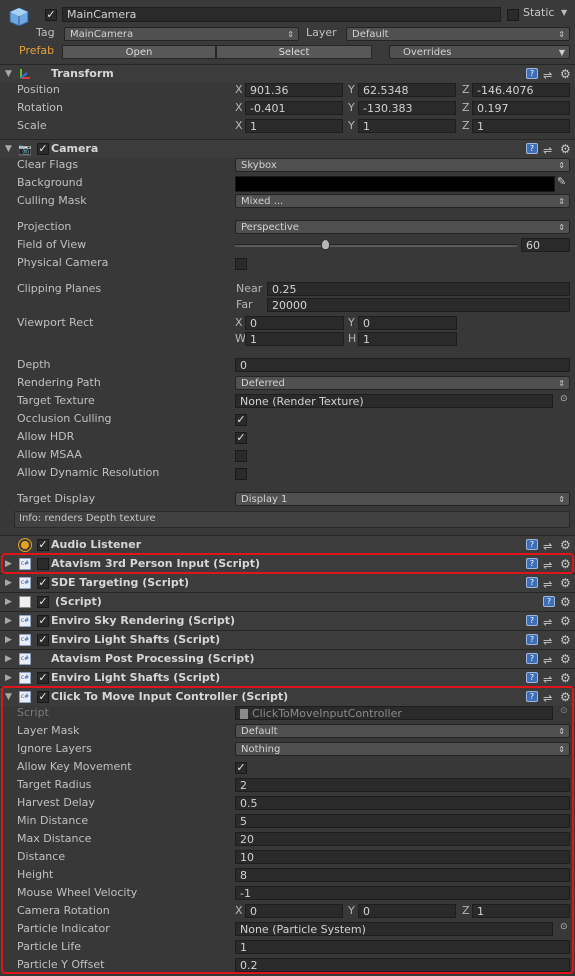 The image size is (575, 976). Describe the element at coordinates (407, 323) in the screenshot. I see `viewport-y-field: 0` at that location.